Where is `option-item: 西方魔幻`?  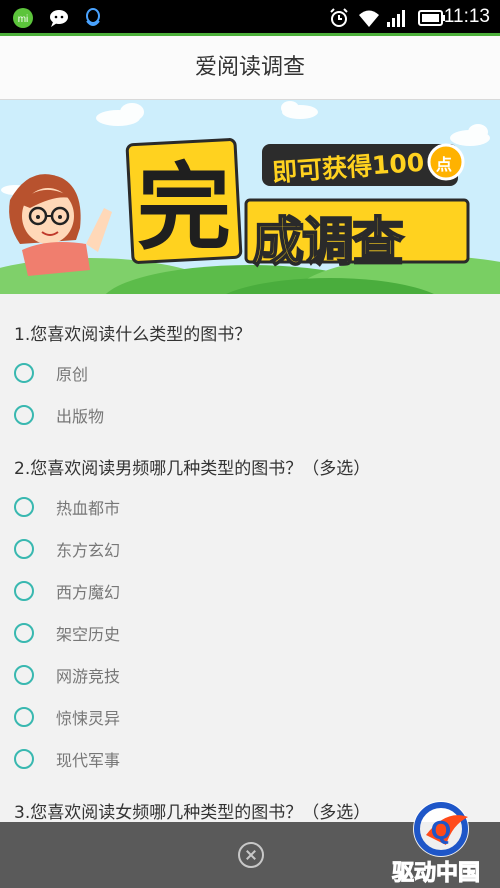 option-item: 西方魔幻 is located at coordinates (164, 593).